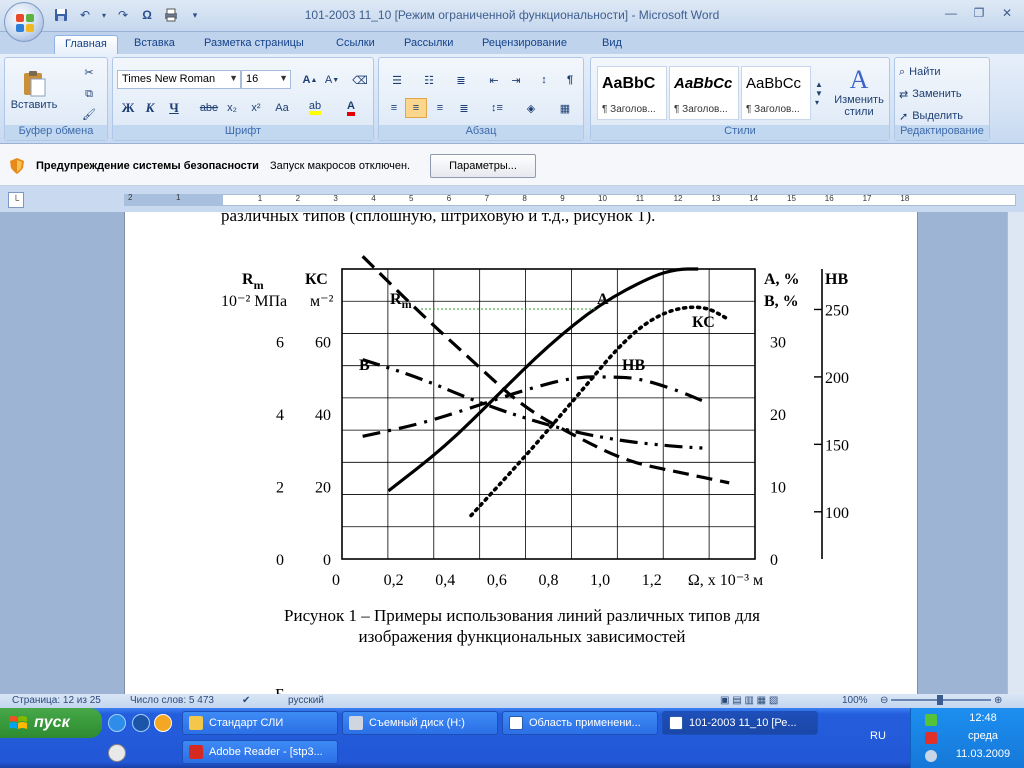  I want to click on desktop-icon, so click(117, 753).